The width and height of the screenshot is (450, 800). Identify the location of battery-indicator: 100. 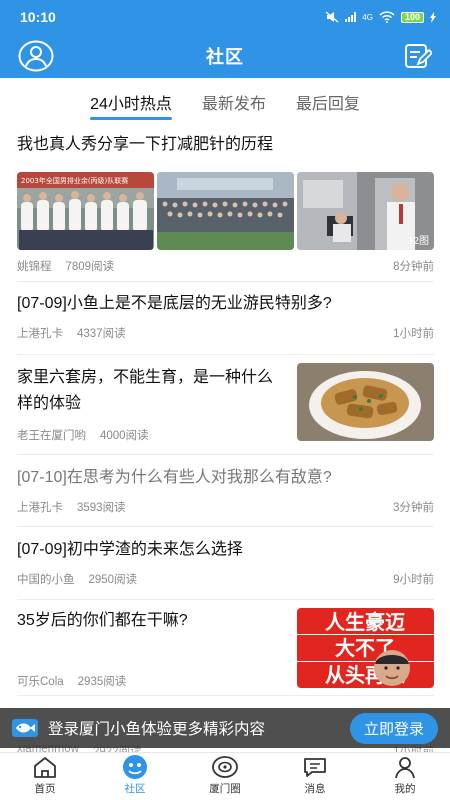
(412, 17).